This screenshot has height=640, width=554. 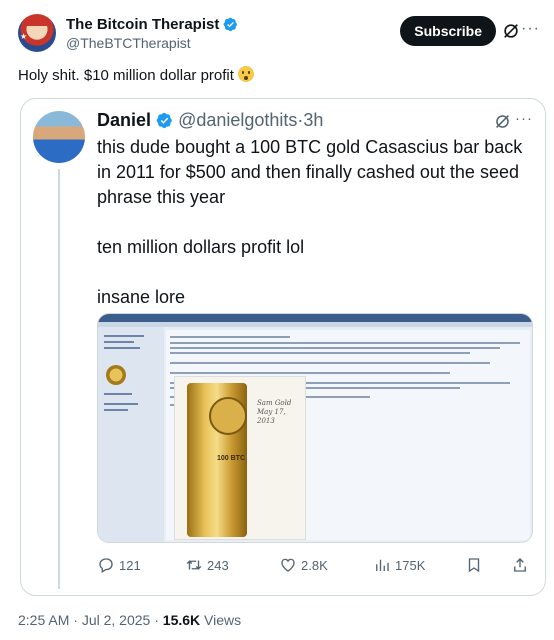 I want to click on author-avatar: ★, so click(x=37, y=33).